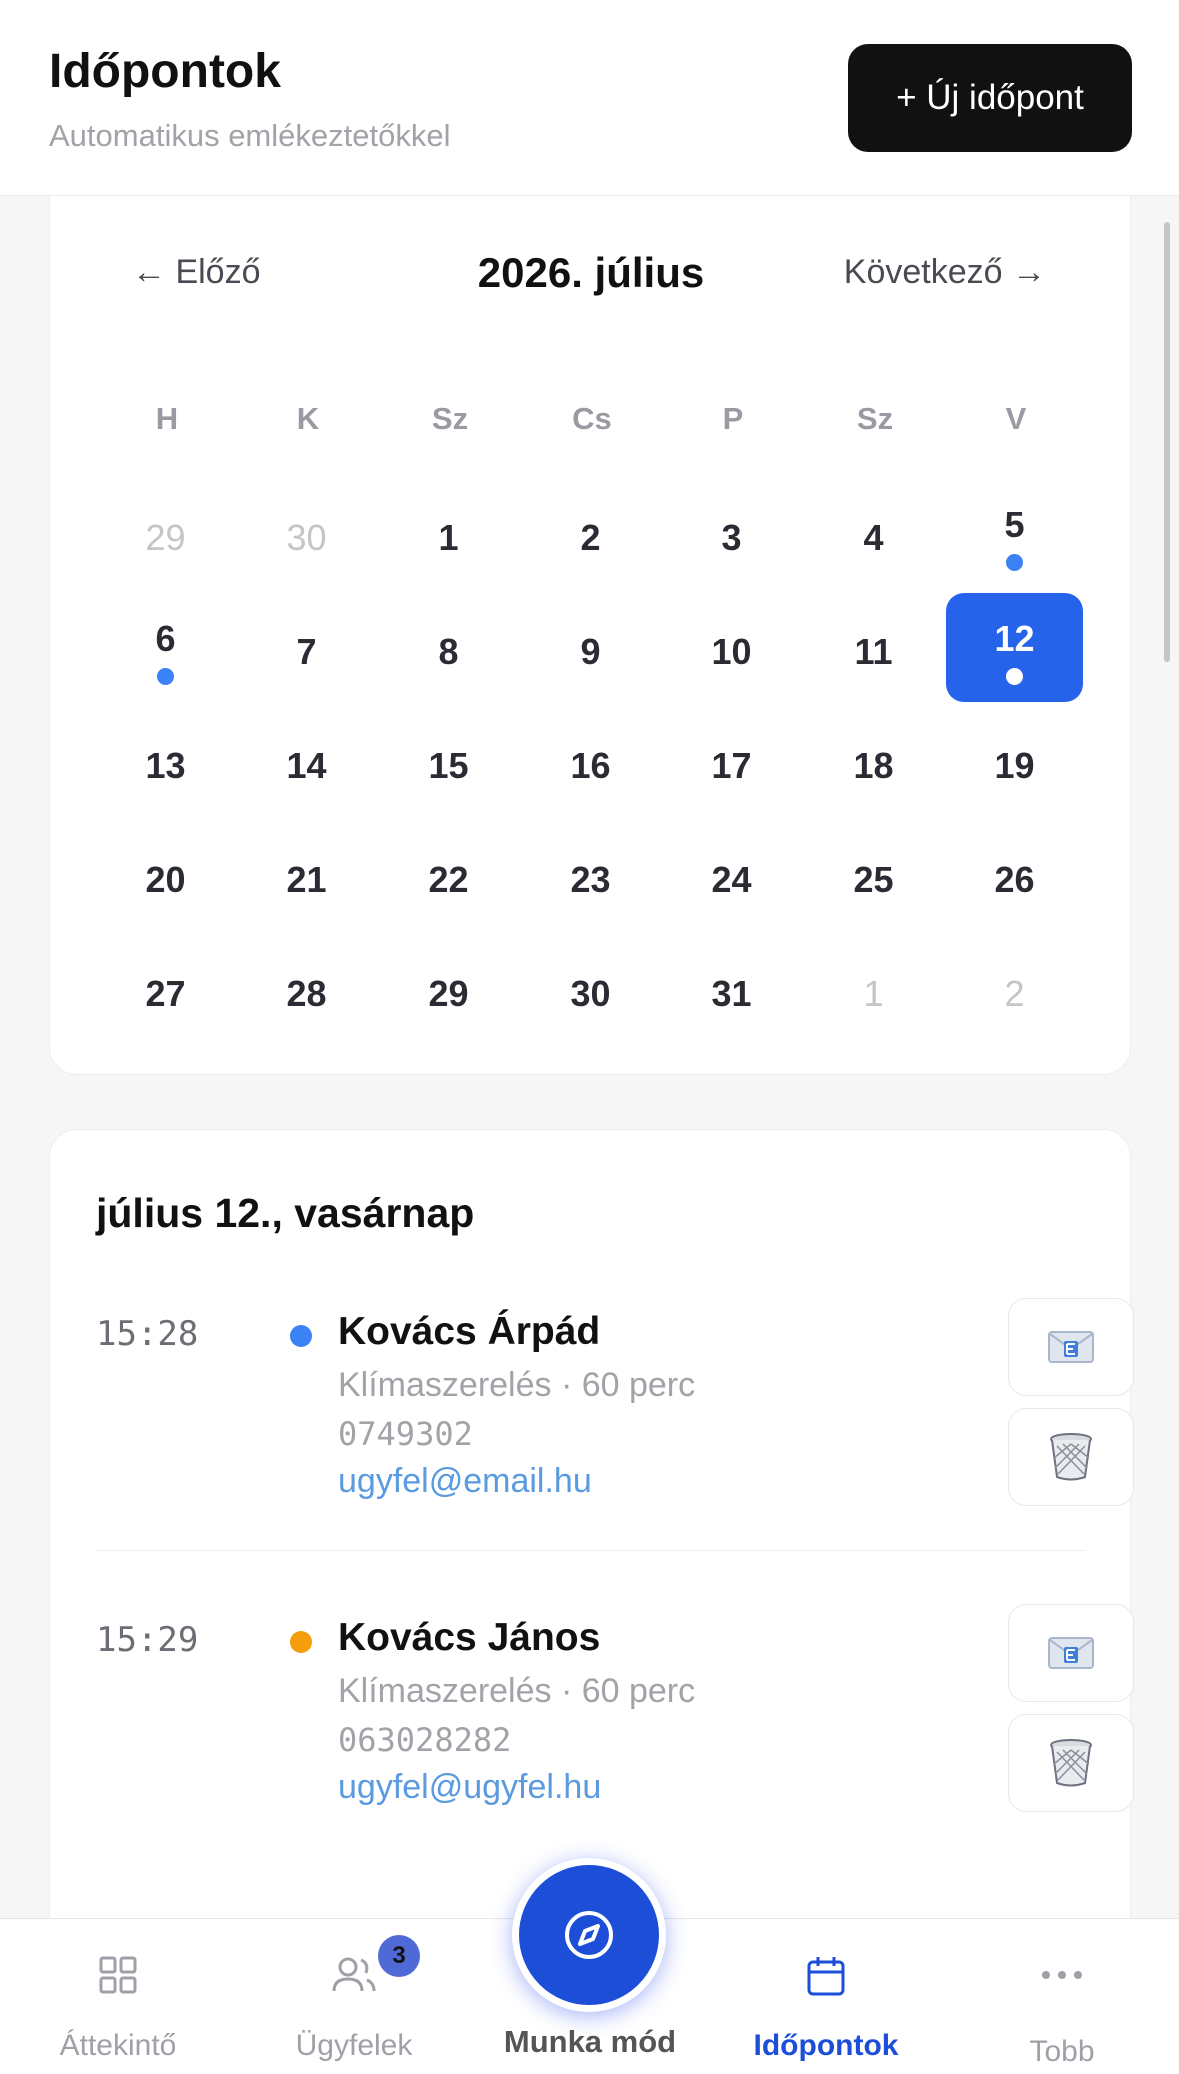  Describe the element at coordinates (1061, 1996) in the screenshot. I see `tab-more: Tobb` at that location.